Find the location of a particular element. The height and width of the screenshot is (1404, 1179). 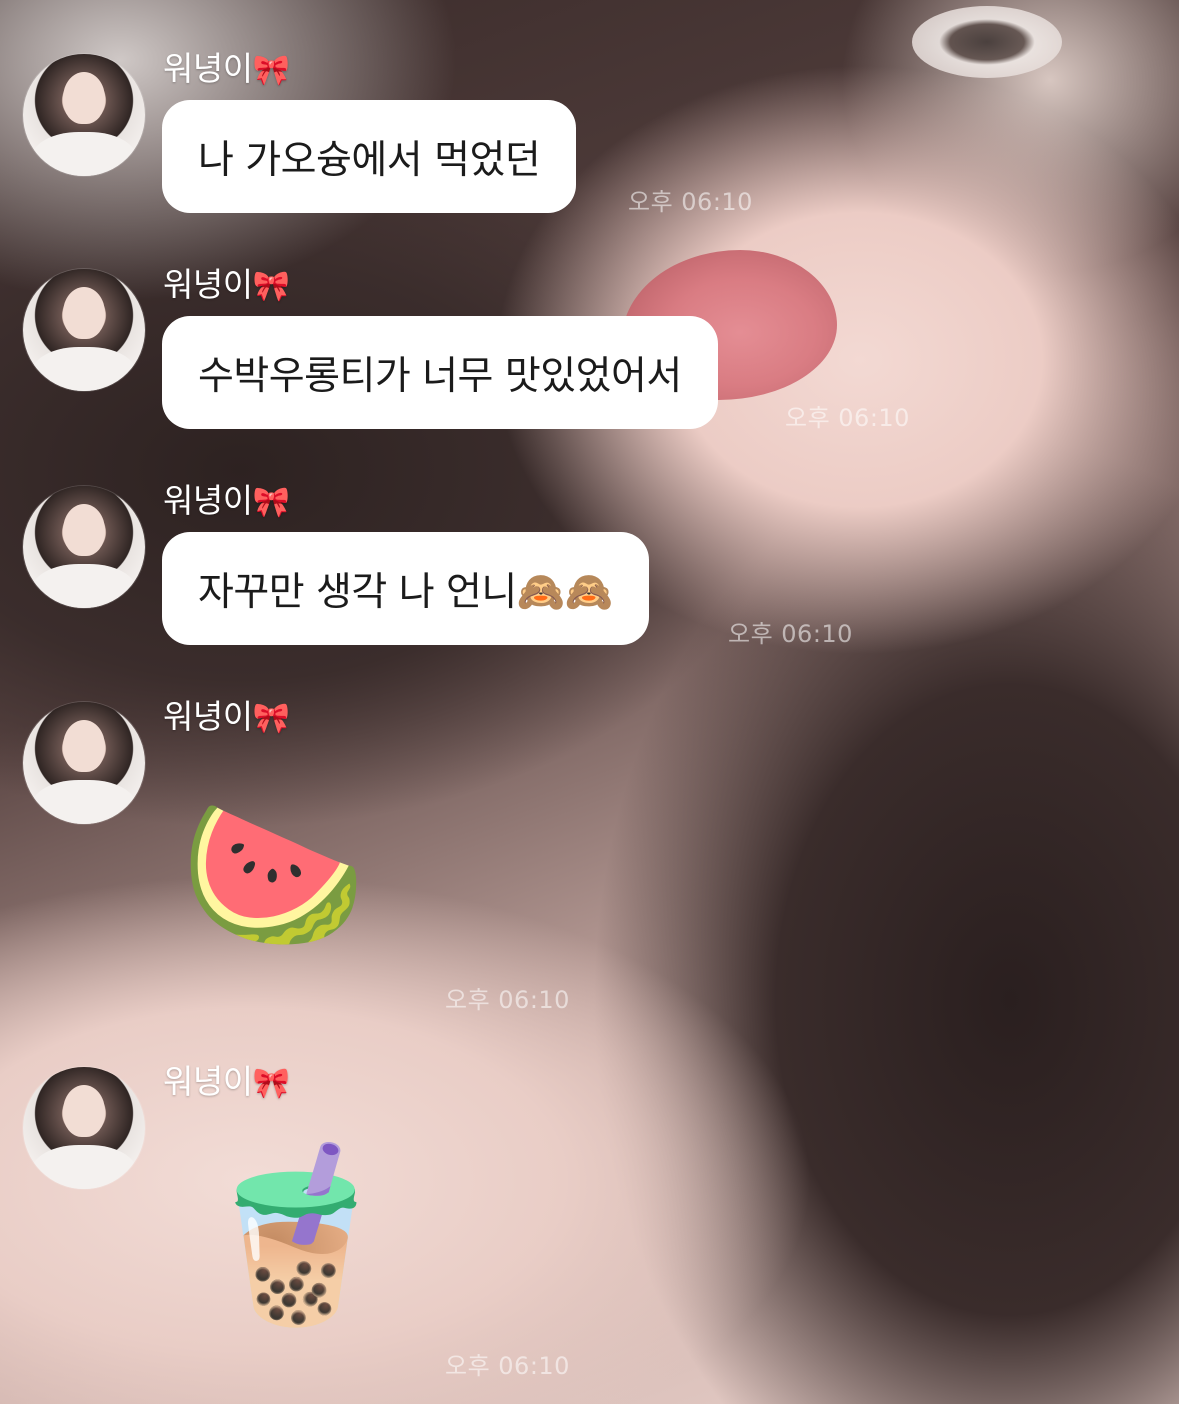

message-bubble: 수박우롱티가 너무 맛있었어서 is located at coordinates (440, 372).